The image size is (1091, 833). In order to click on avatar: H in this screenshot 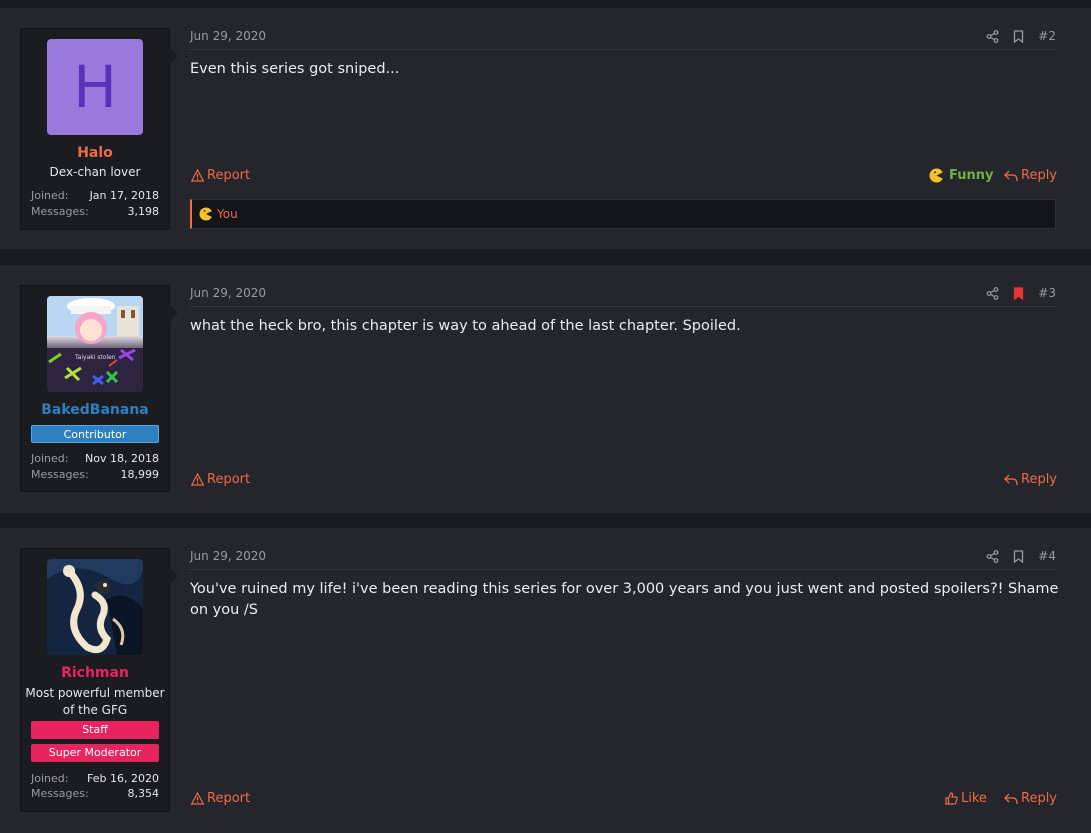, I will do `click(95, 87)`.